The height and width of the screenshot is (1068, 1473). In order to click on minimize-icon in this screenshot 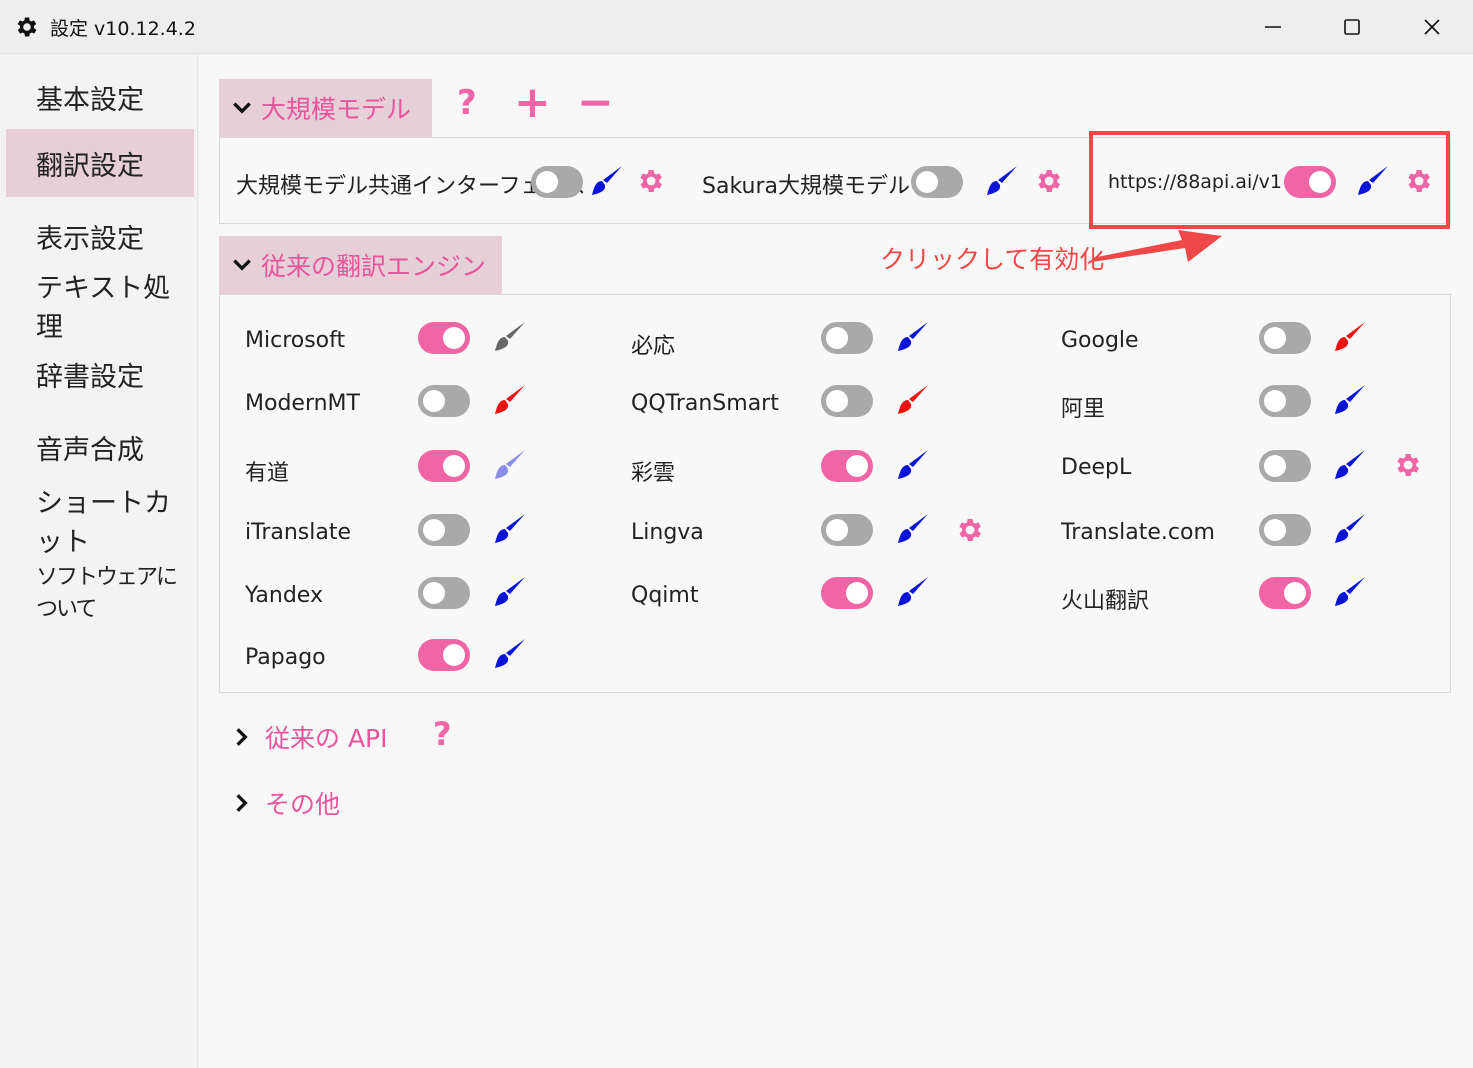, I will do `click(1273, 27)`.